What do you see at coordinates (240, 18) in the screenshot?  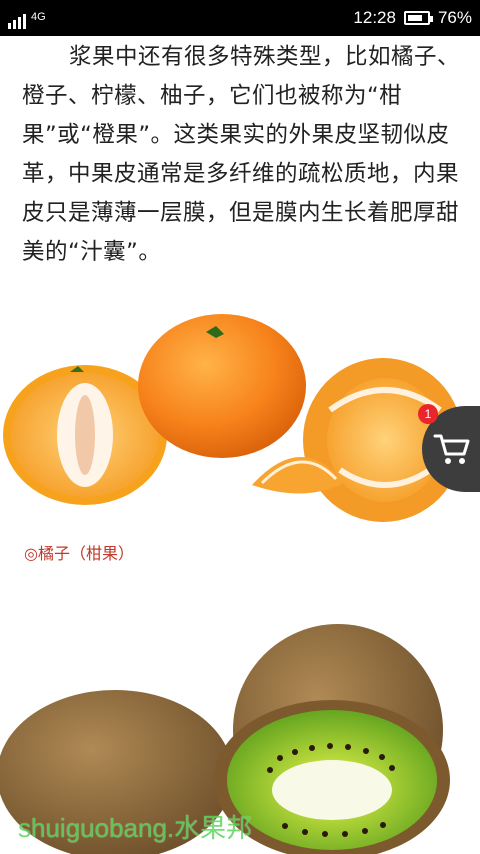 I see `status-bar: 4G 12:28 76%` at bounding box center [240, 18].